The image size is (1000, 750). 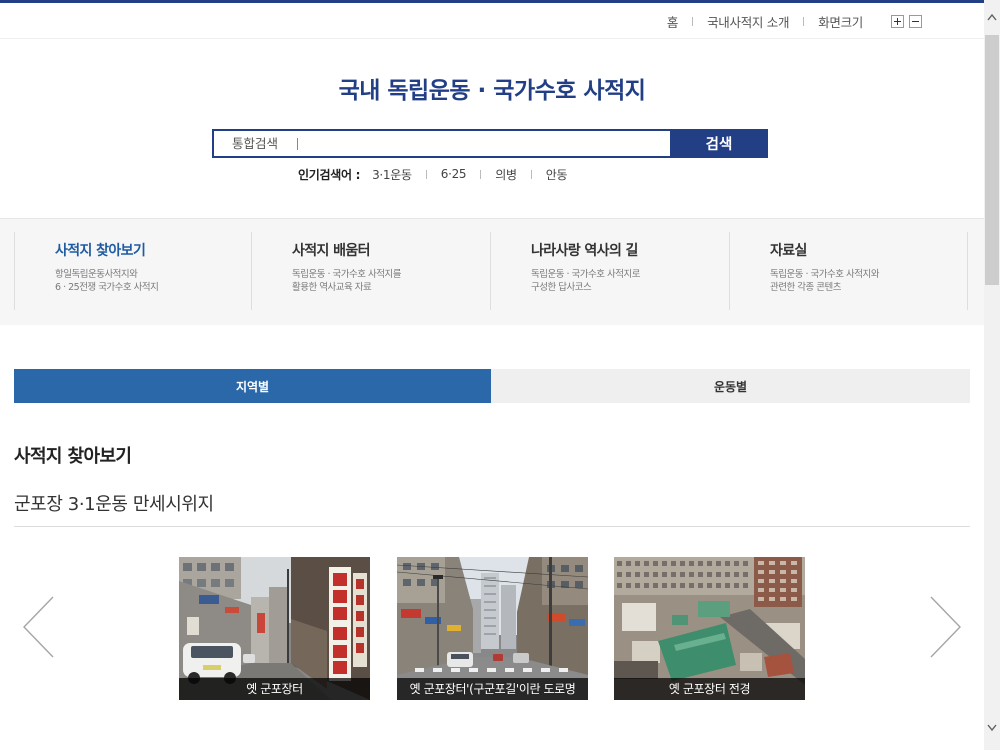 I want to click on search-scope-label: 통합검색, so click(x=255, y=143).